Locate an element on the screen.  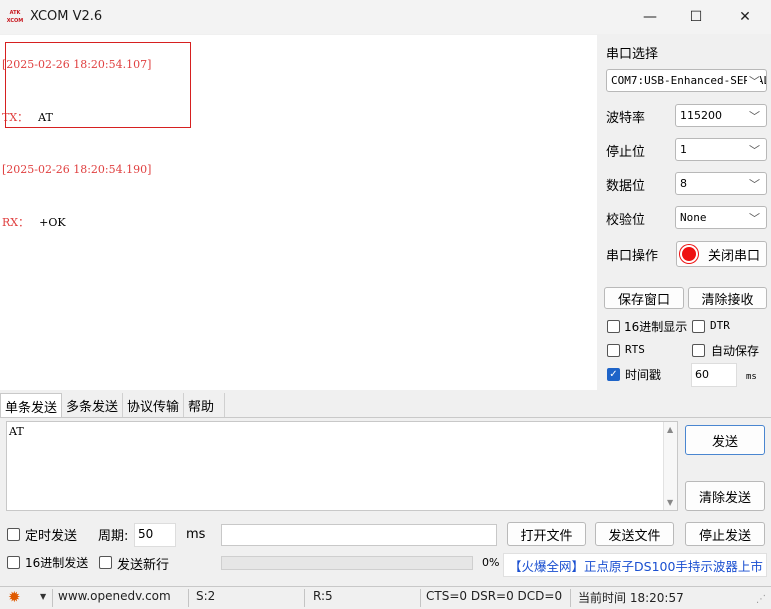
data-bits-label: 数据位 is located at coordinates (626, 186).